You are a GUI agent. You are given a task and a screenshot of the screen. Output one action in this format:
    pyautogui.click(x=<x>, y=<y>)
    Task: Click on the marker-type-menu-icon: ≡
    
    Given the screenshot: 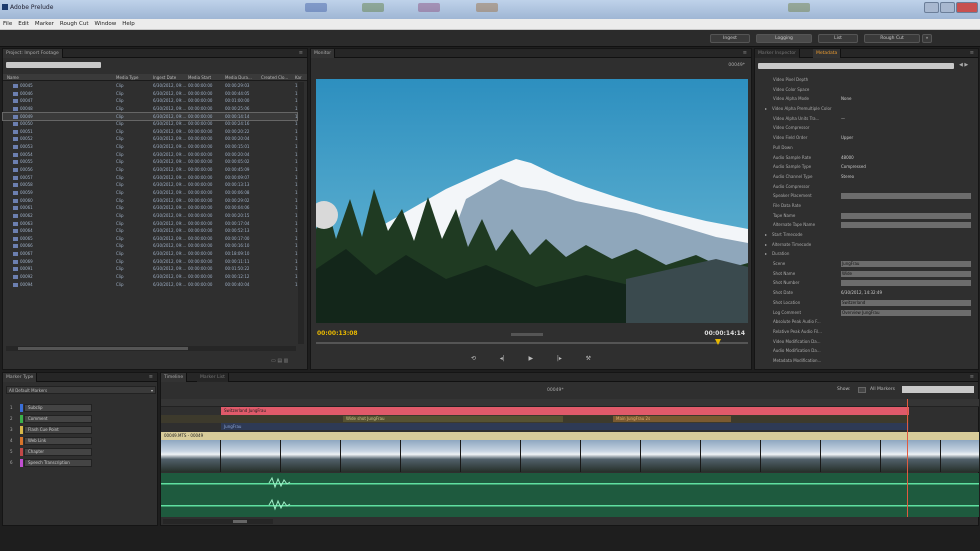 What is the action you would take?
    pyautogui.click(x=151, y=377)
    